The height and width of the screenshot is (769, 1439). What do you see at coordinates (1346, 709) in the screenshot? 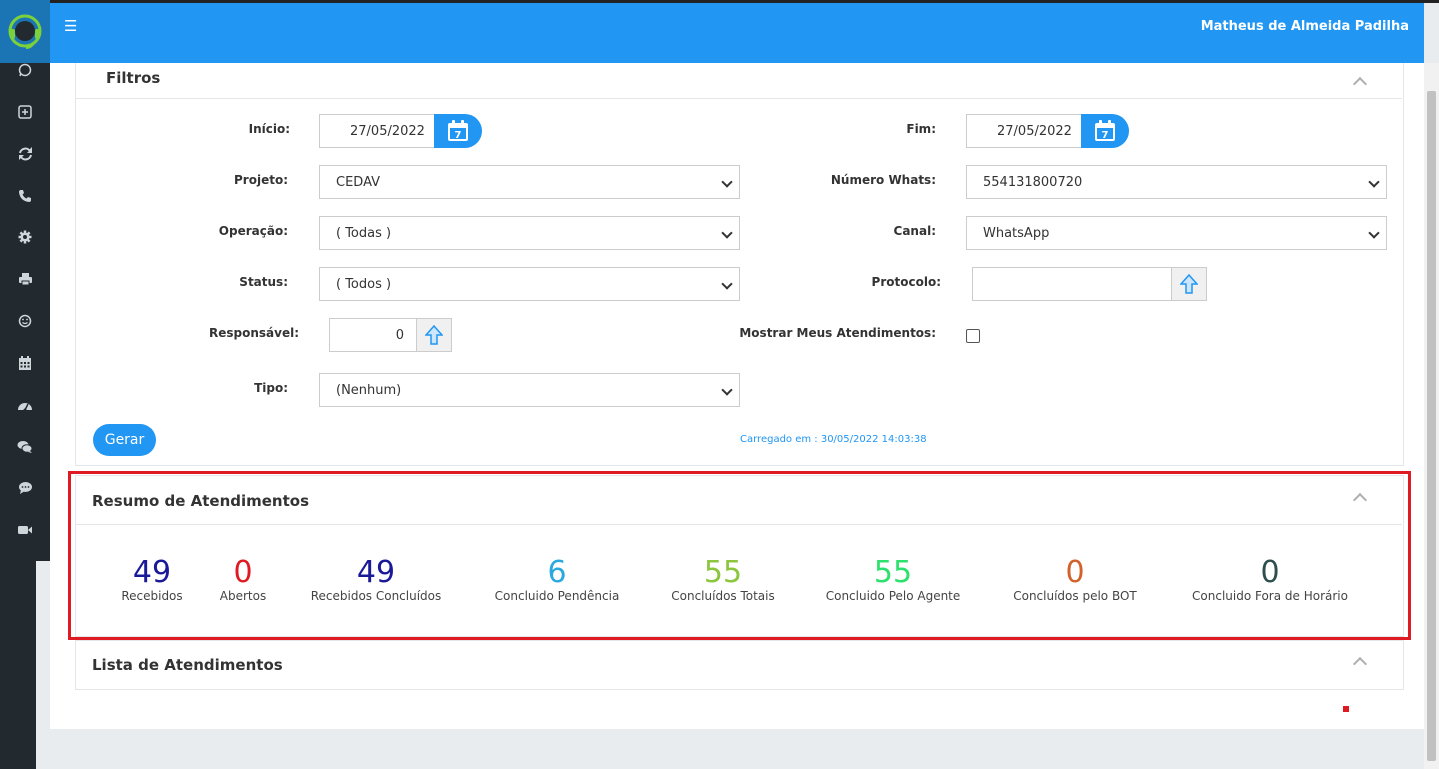
I see `status-dot` at bounding box center [1346, 709].